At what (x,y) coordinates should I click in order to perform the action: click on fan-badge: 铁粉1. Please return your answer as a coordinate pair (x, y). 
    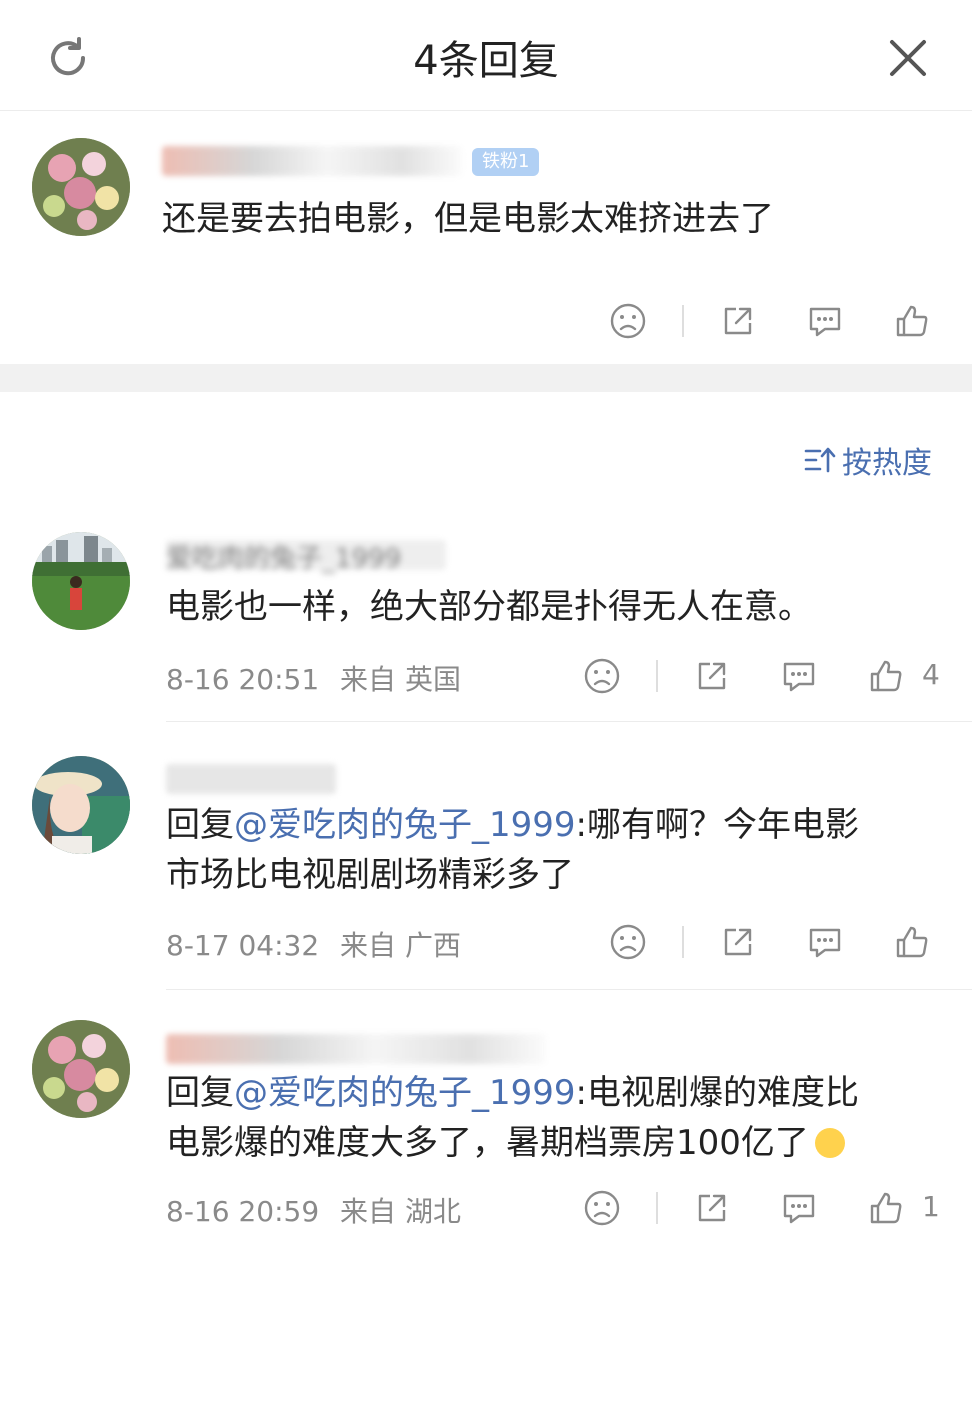
    Looking at the image, I should click on (506, 162).